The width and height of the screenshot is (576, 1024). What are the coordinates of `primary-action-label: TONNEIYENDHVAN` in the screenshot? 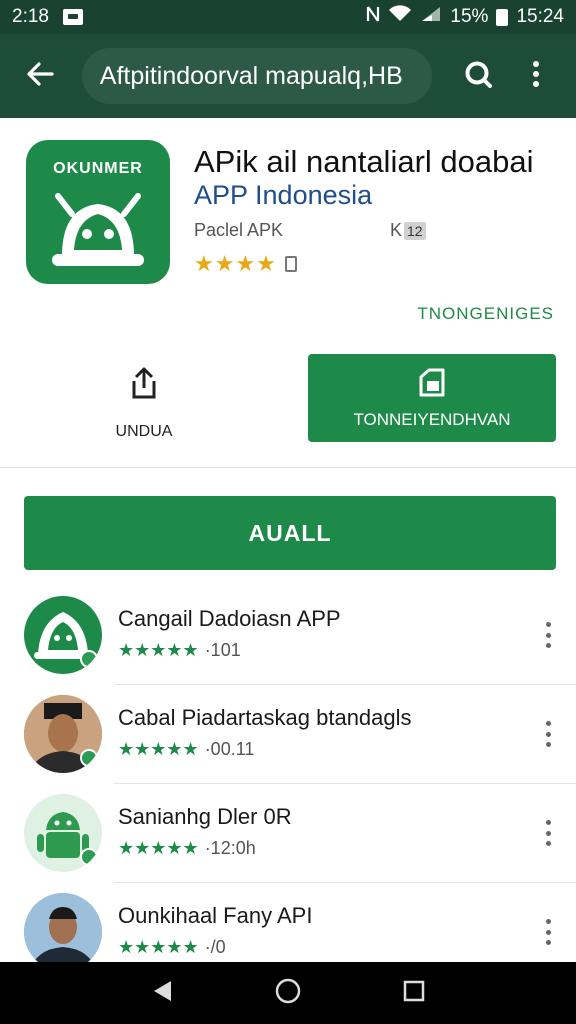 It's located at (432, 419).